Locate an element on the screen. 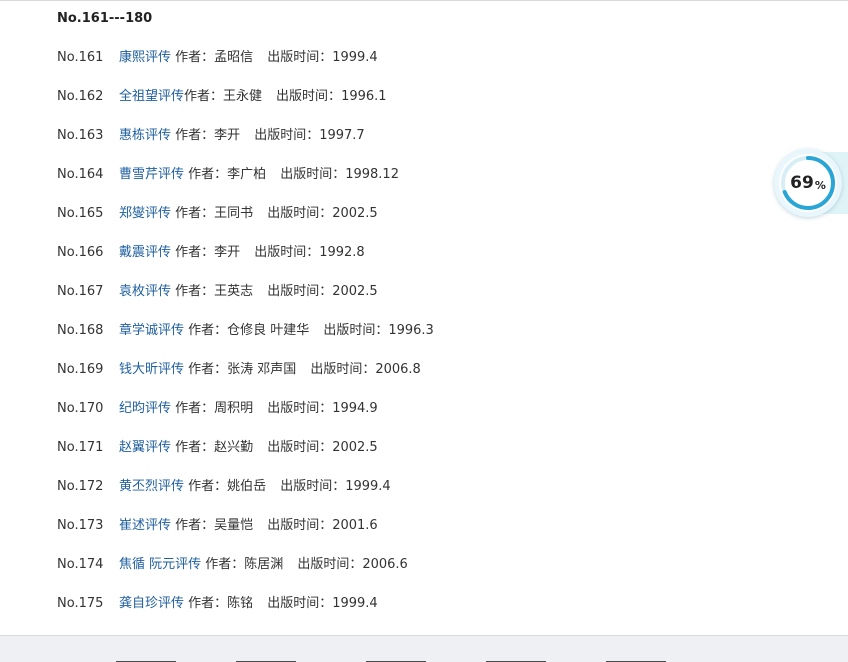  book-author: 姚伯岳 is located at coordinates (247, 486).